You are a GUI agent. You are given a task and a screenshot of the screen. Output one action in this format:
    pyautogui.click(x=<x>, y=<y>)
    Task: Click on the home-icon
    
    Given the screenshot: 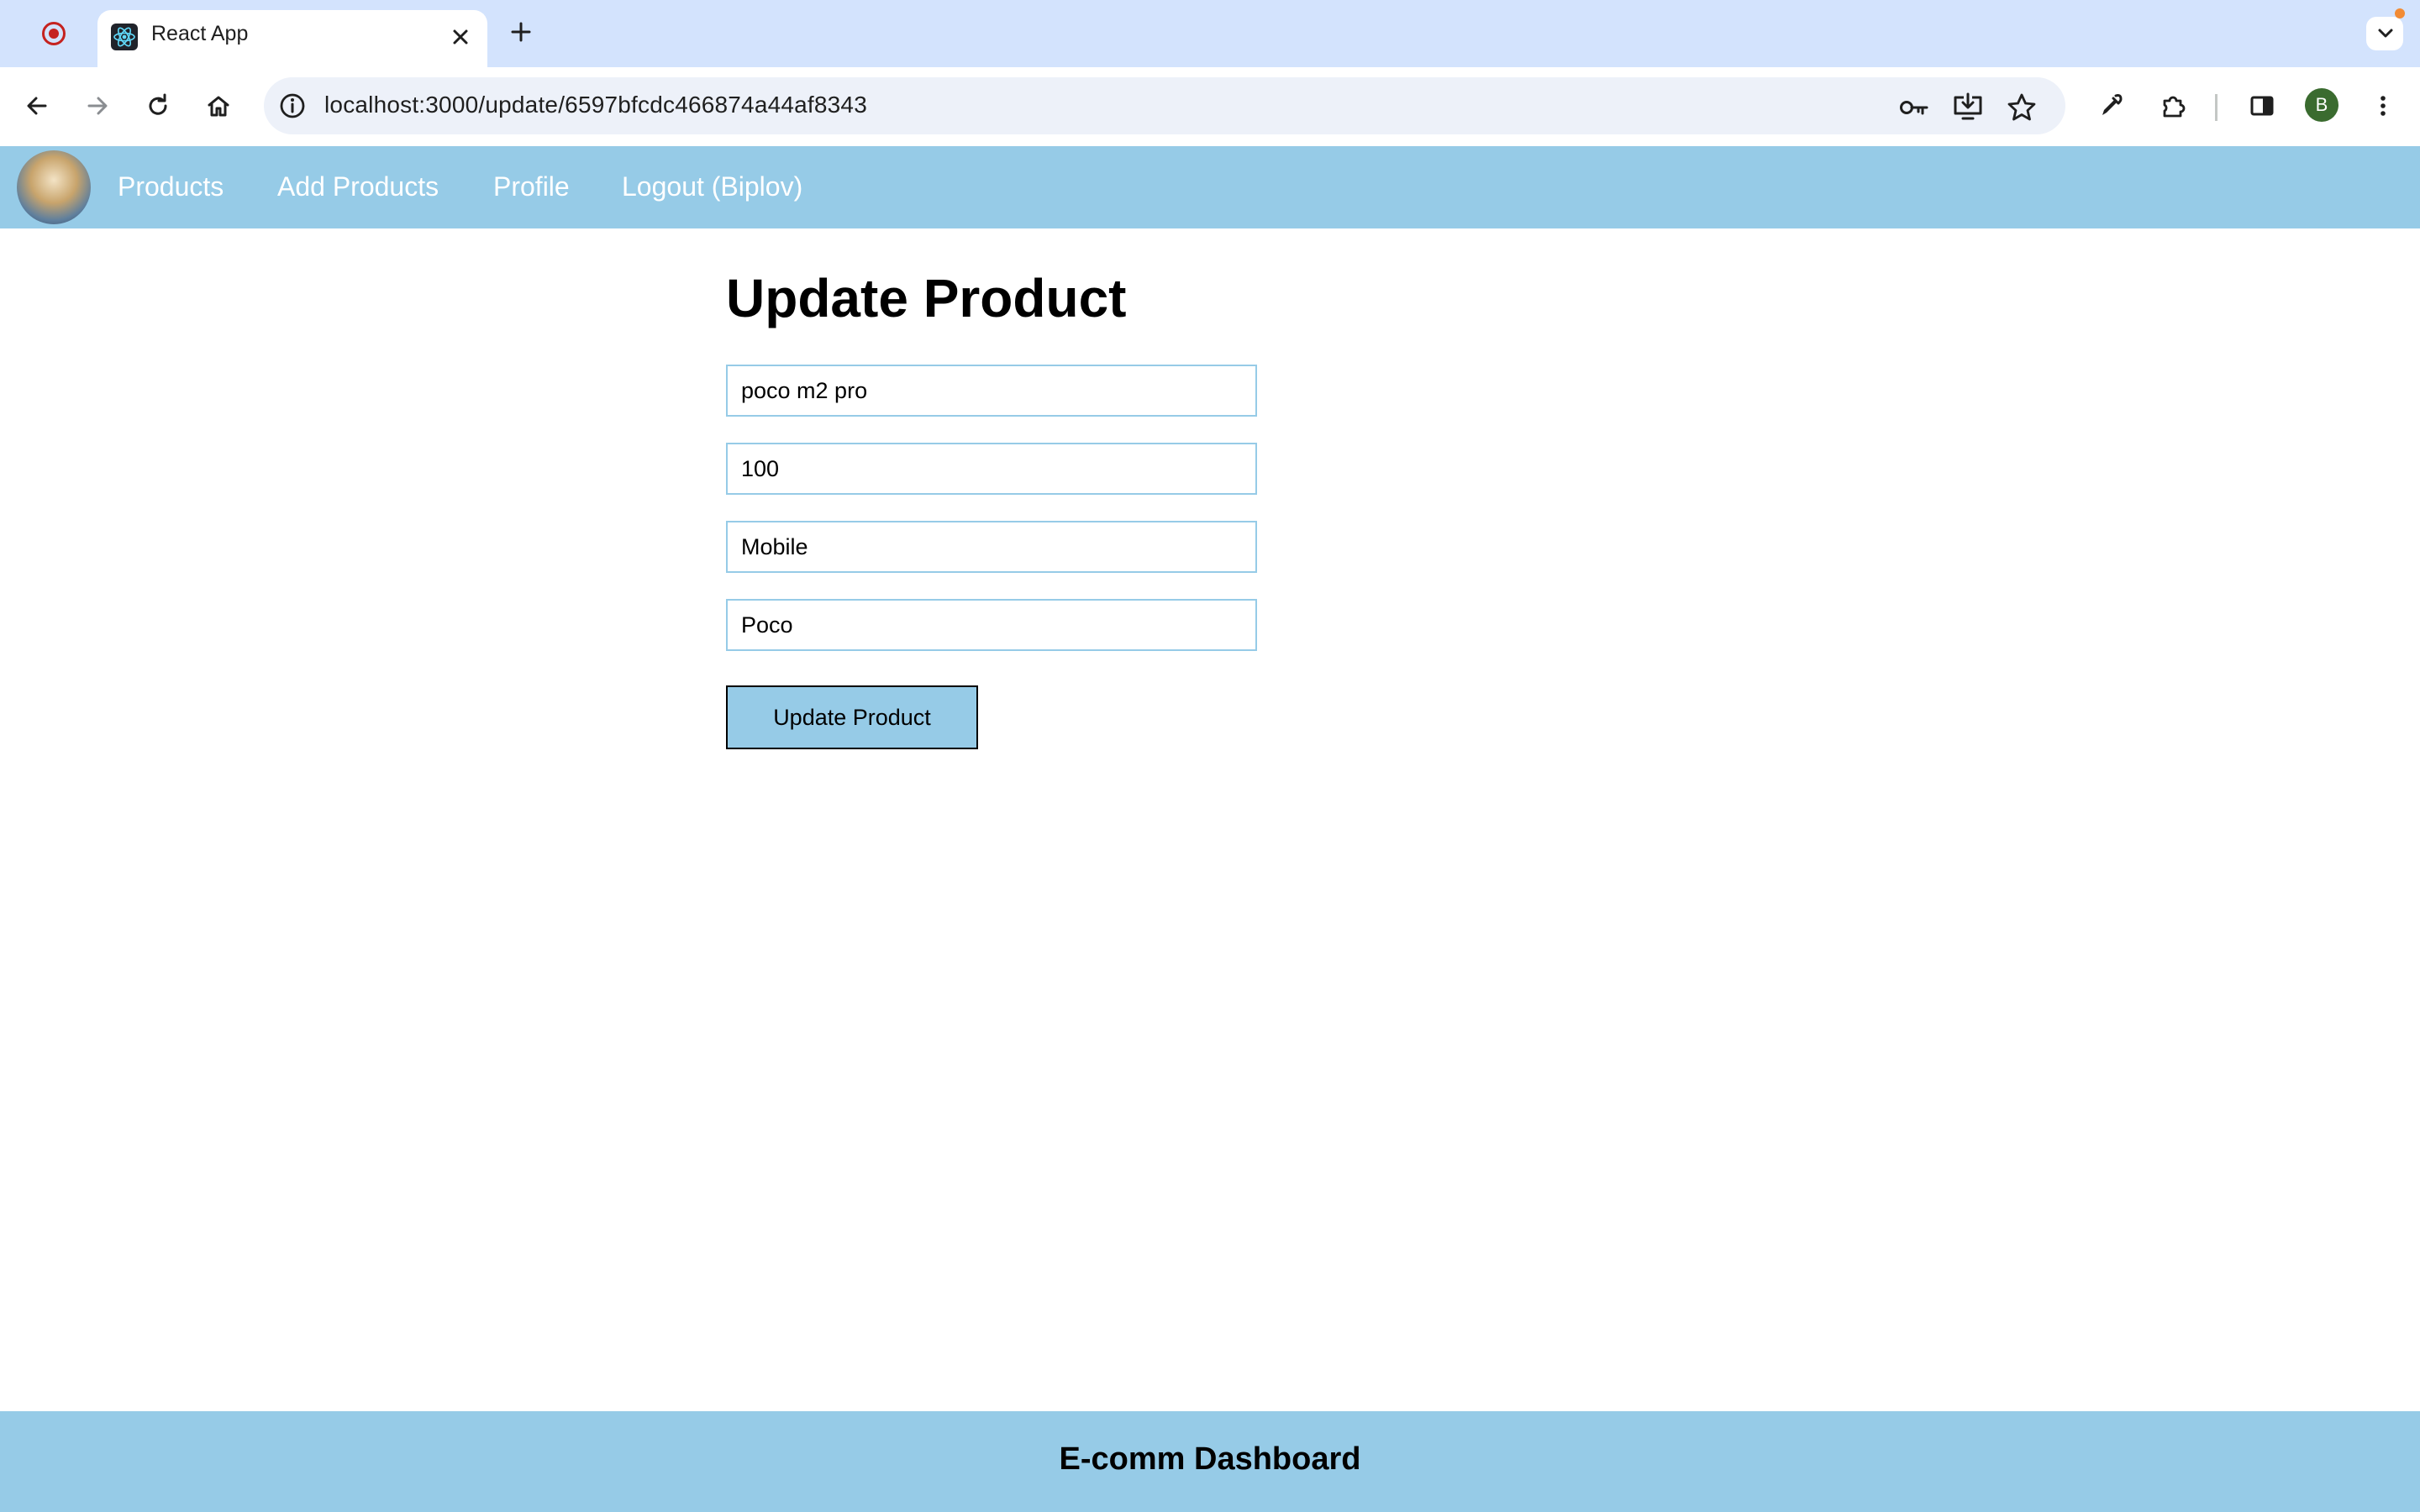 What is the action you would take?
    pyautogui.click(x=218, y=106)
    